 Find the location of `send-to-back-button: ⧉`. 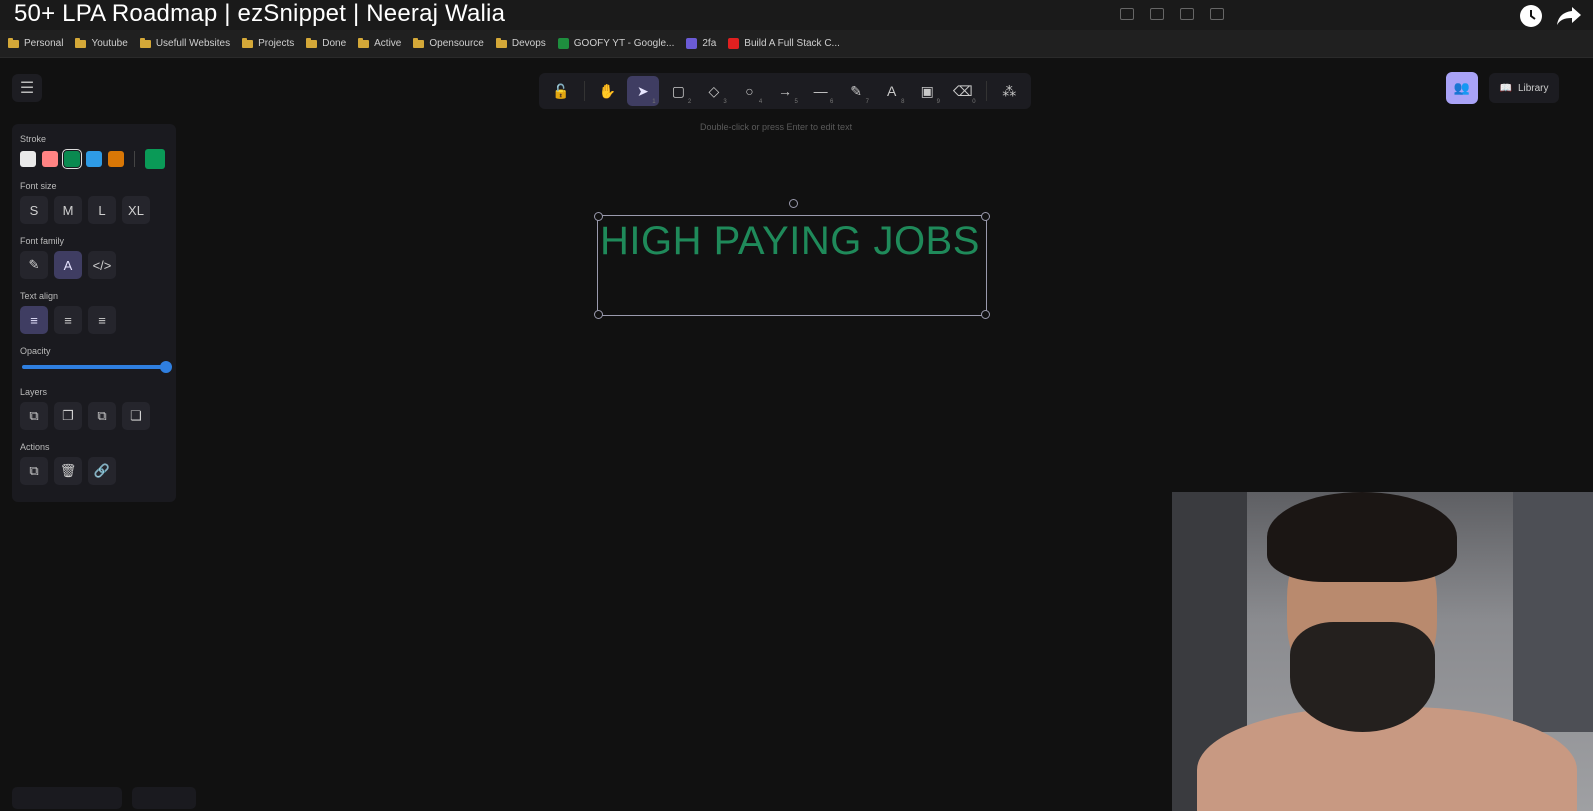

send-to-back-button: ⧉ is located at coordinates (34, 416).